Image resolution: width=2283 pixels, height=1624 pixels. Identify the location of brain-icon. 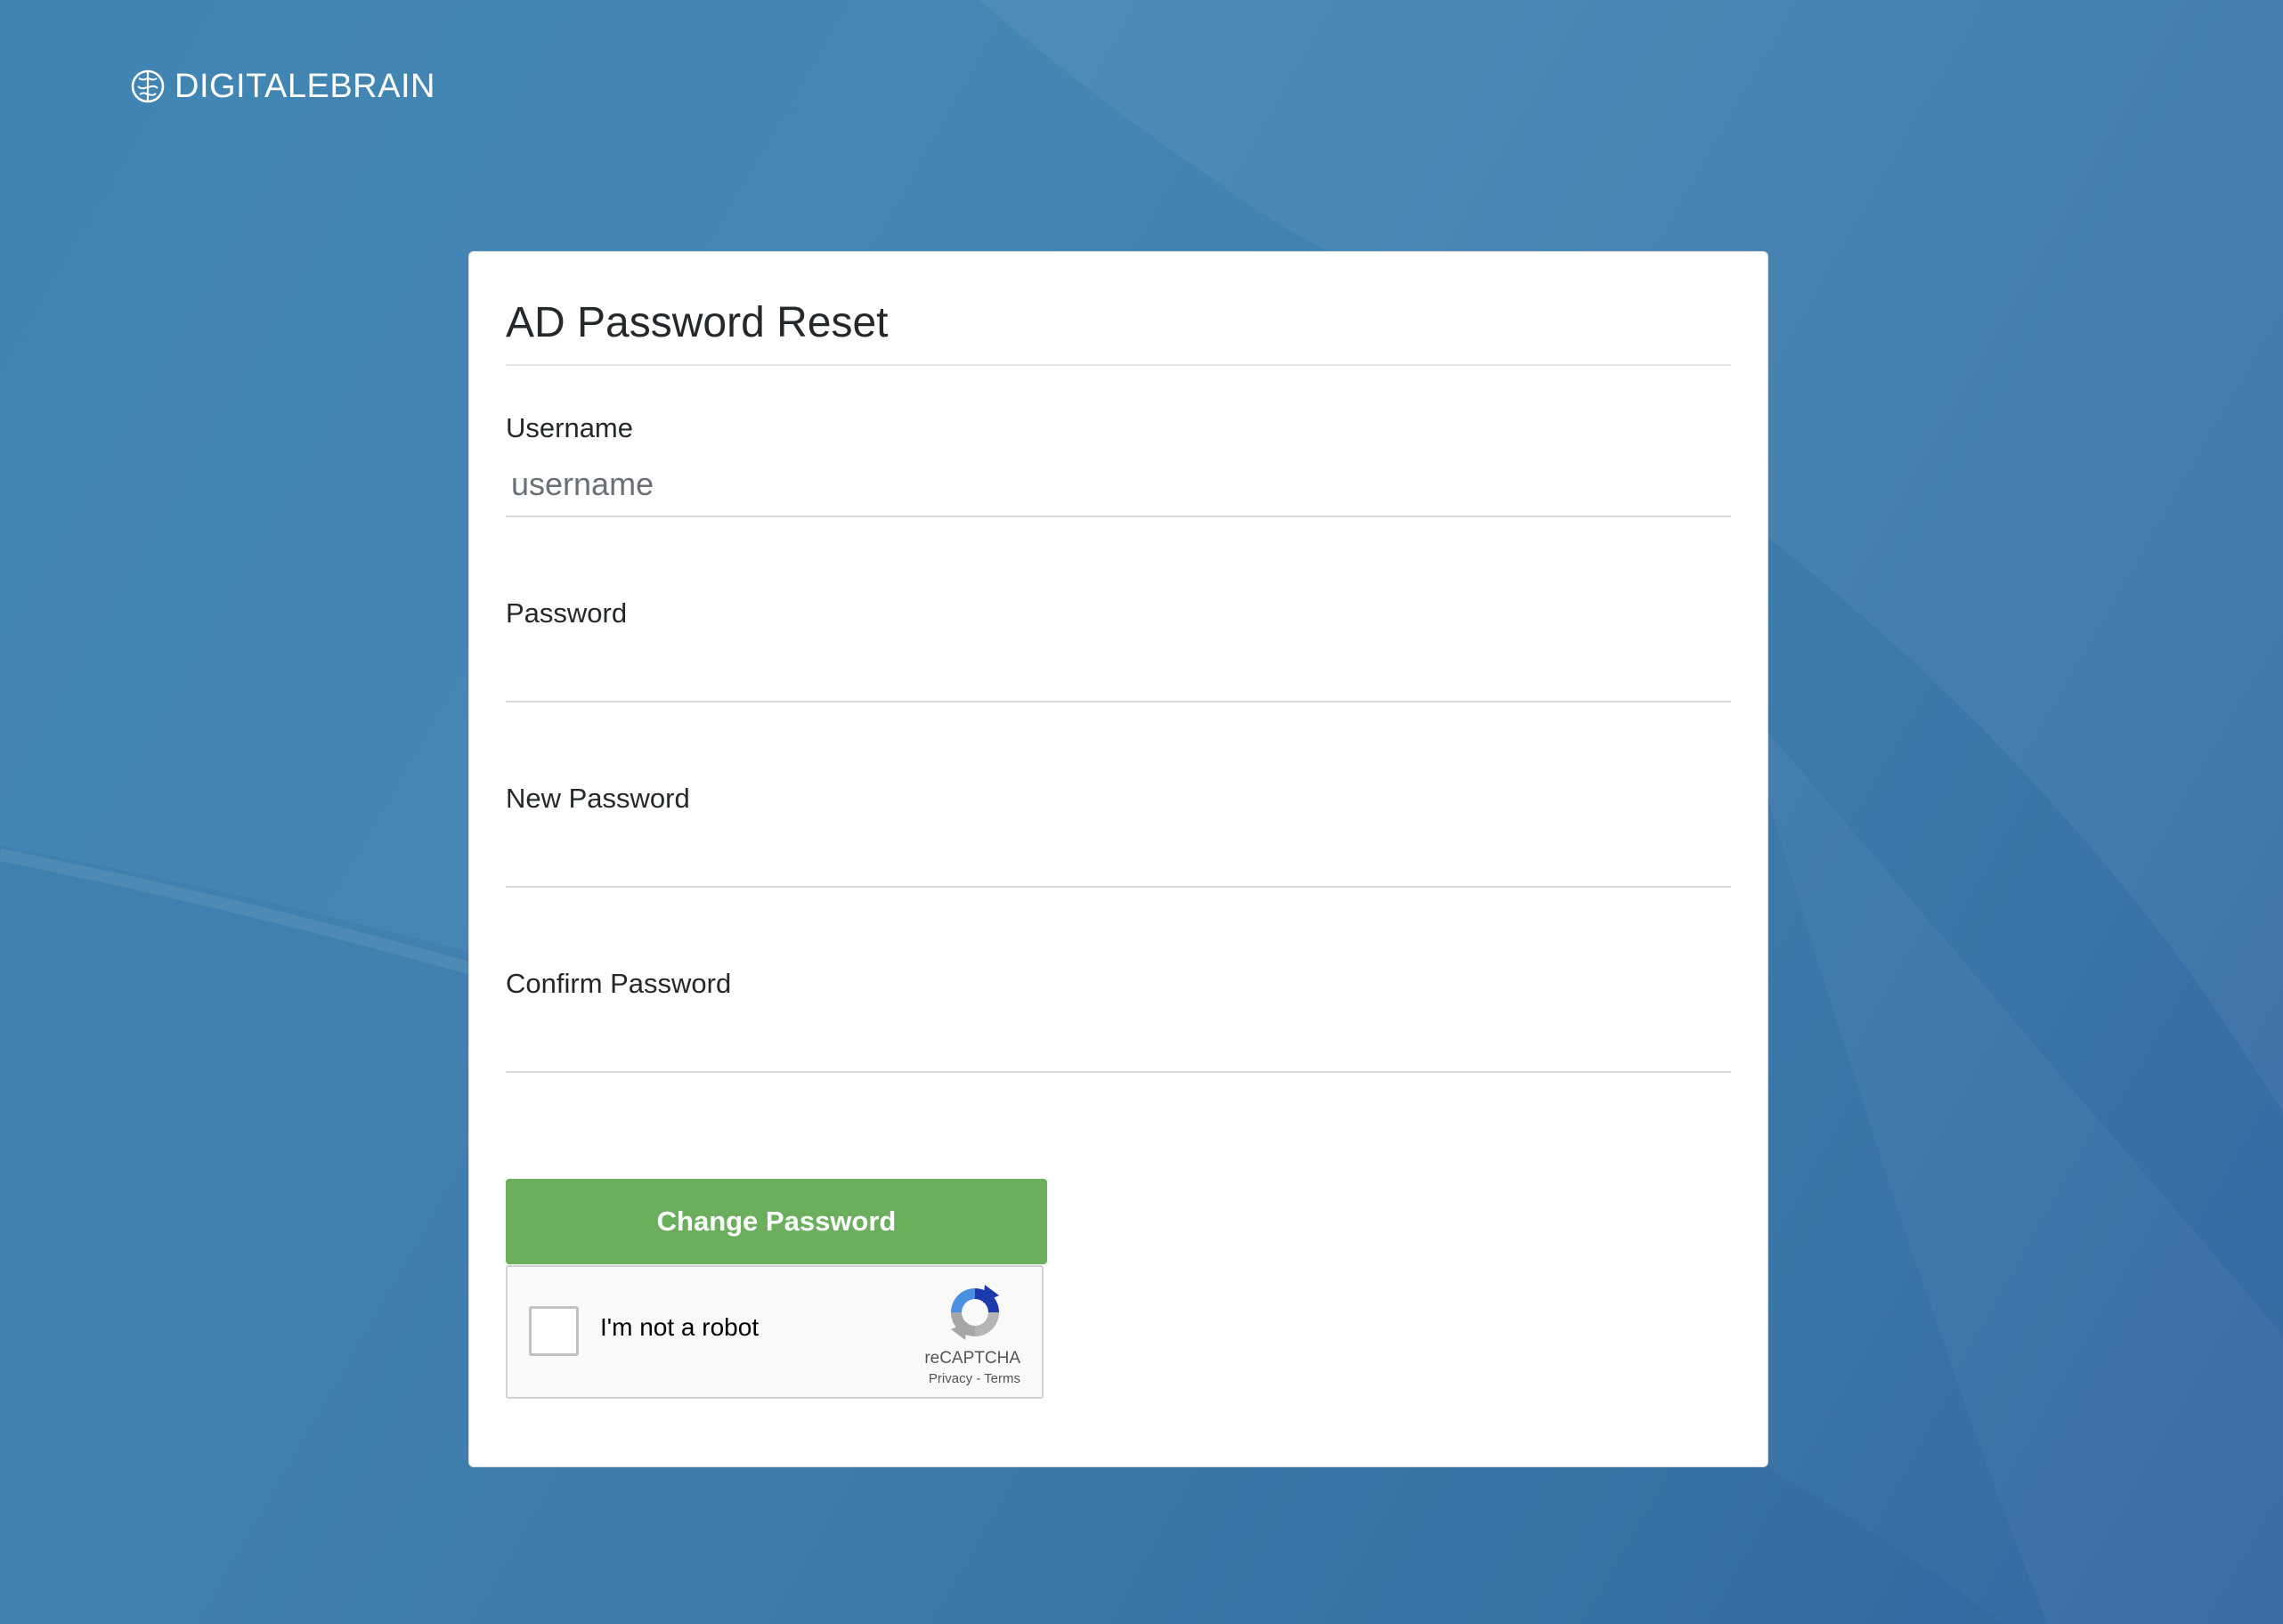
(148, 86).